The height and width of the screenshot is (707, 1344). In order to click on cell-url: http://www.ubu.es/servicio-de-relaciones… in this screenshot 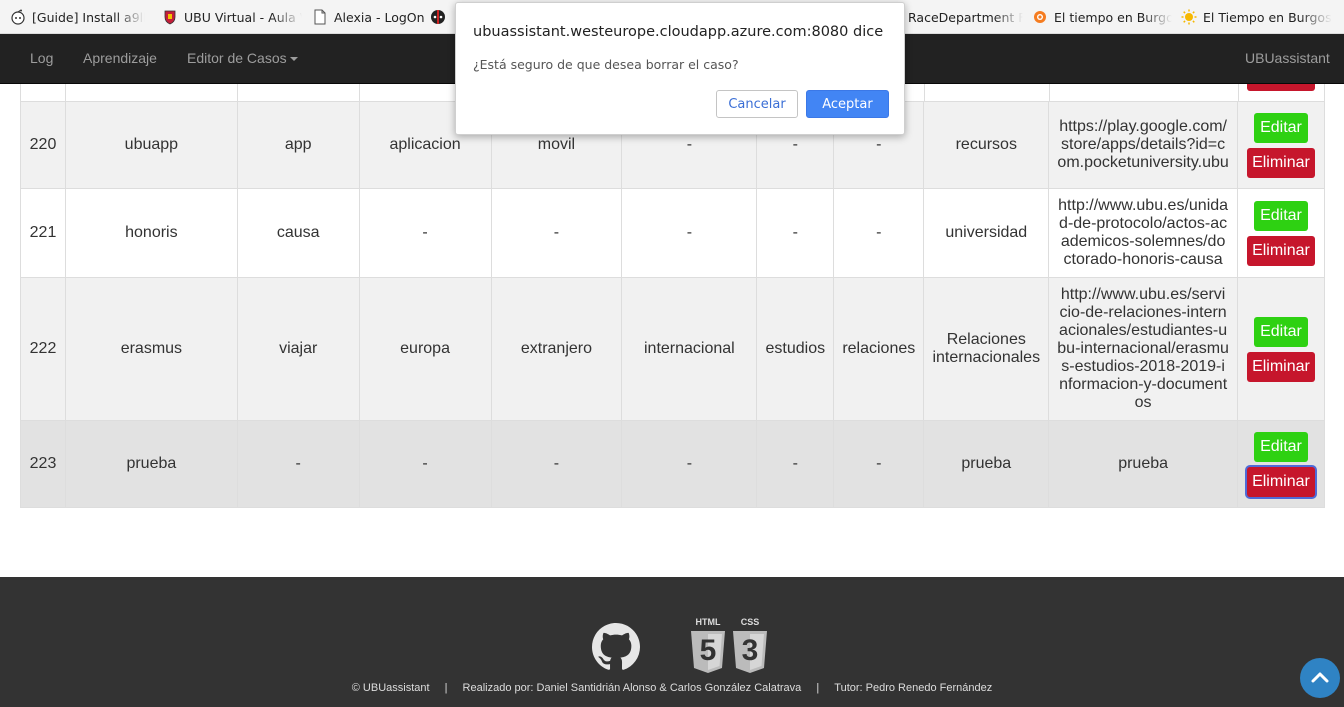, I will do `click(1143, 349)`.